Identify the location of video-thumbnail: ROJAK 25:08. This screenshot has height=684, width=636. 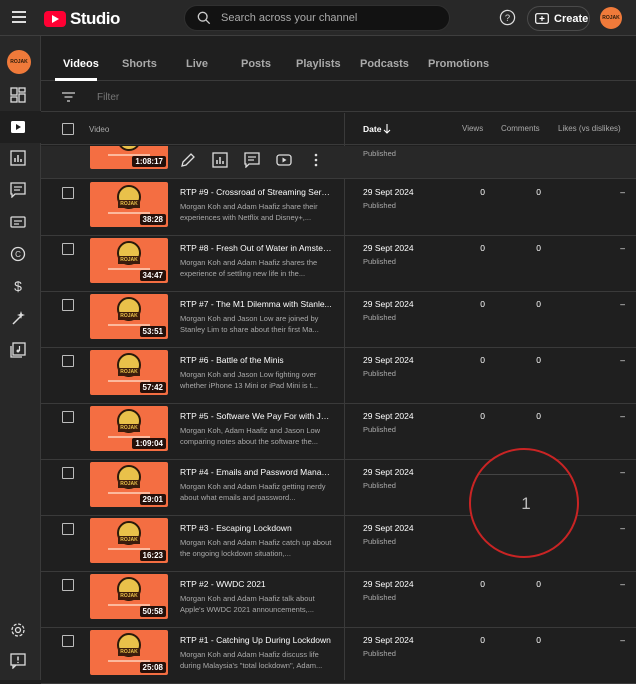
(129, 652).